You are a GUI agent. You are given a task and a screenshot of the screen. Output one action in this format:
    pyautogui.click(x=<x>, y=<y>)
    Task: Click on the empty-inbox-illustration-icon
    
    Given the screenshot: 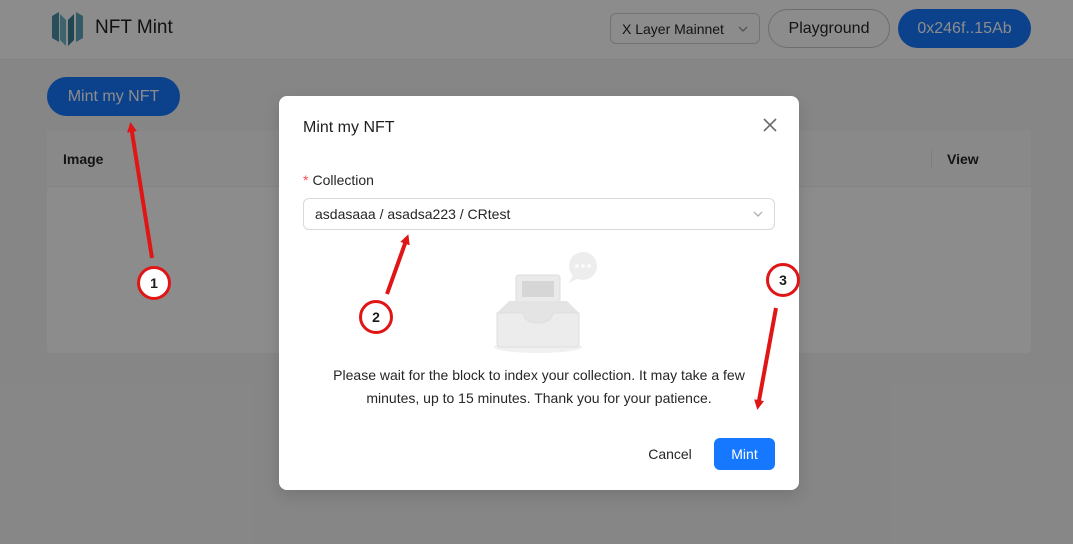 What is the action you would take?
    pyautogui.click(x=545, y=302)
    